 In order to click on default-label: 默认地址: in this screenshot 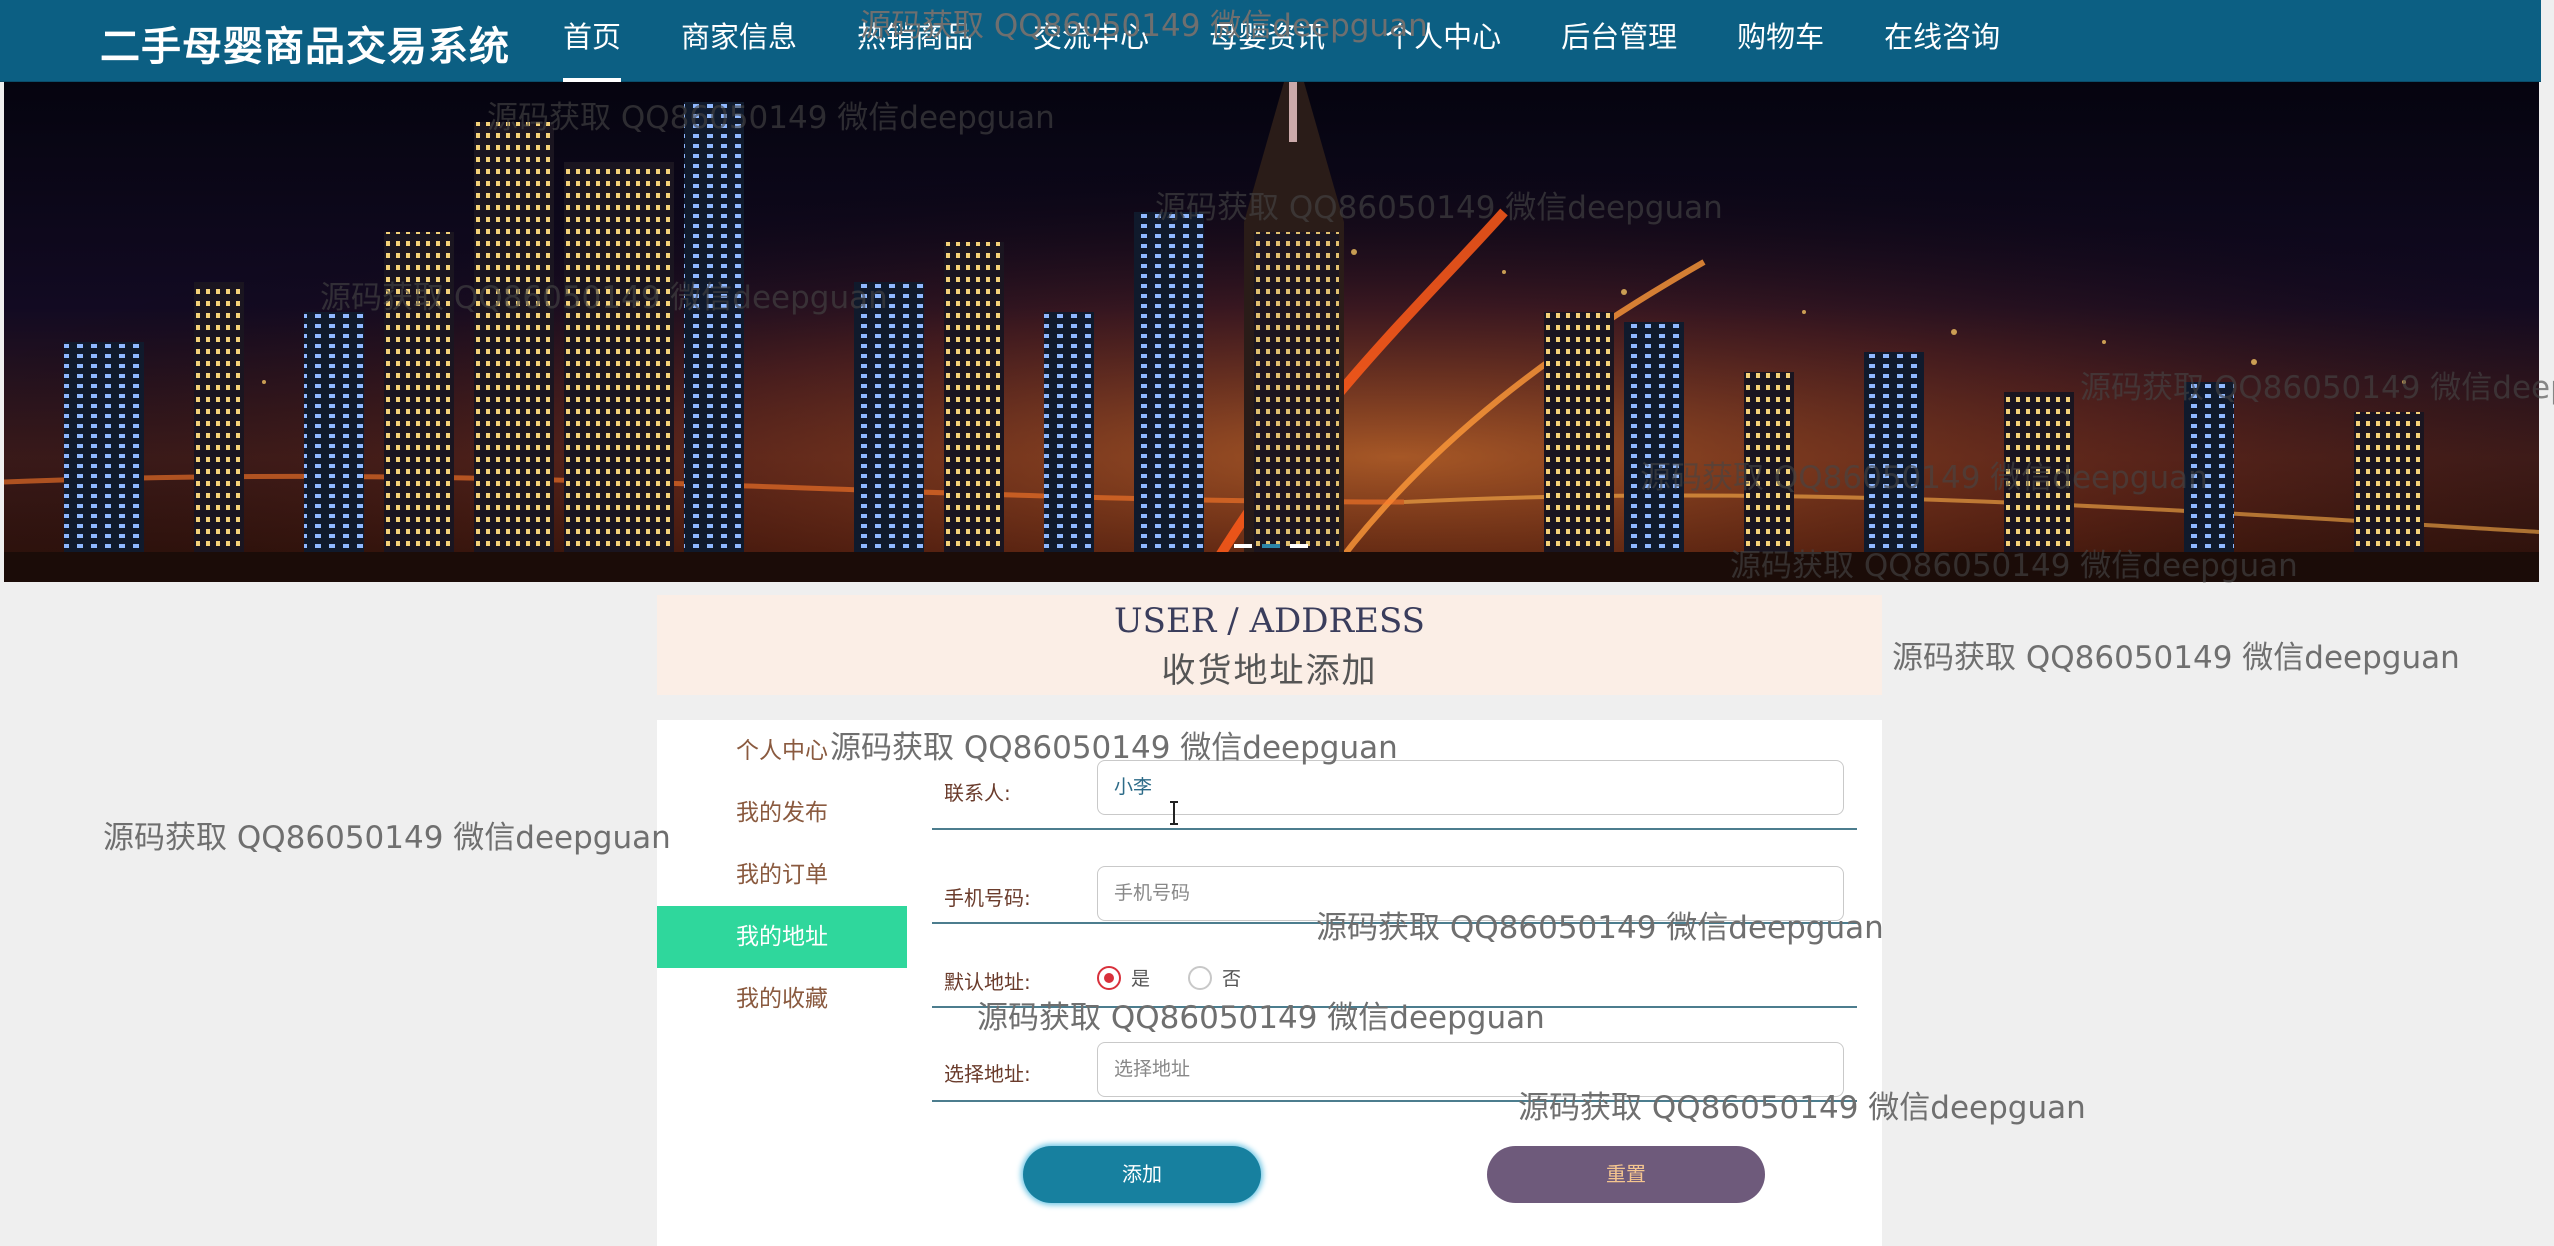, I will do `click(987, 982)`.